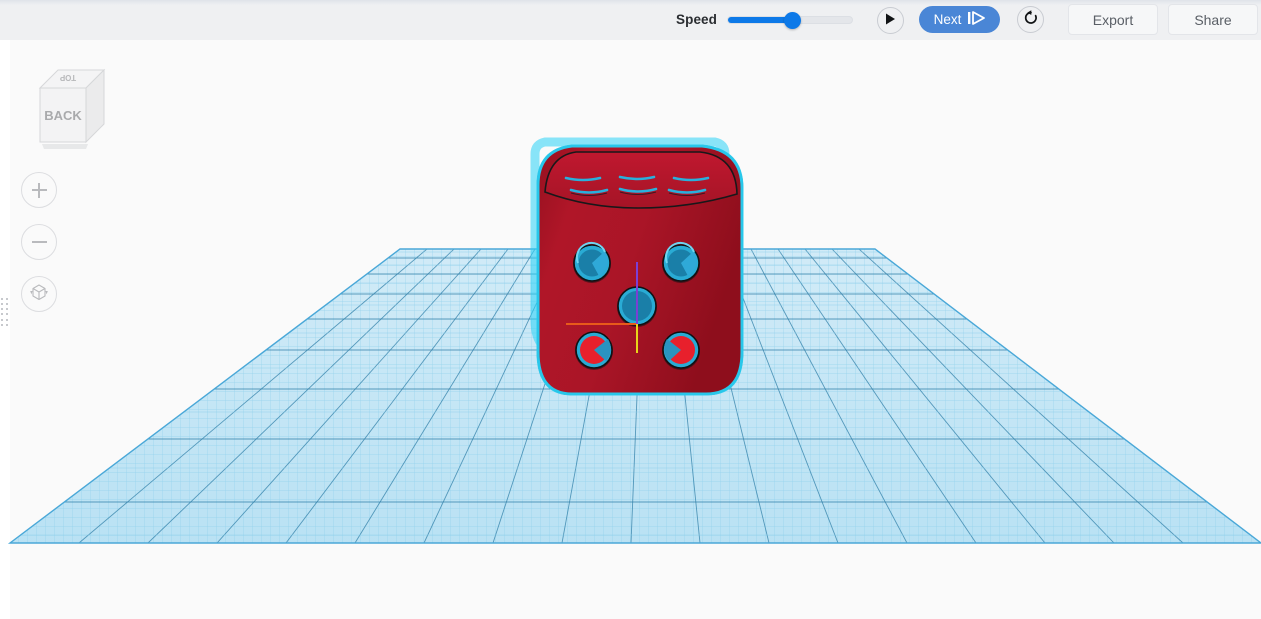 The width and height of the screenshot is (1261, 619). I want to click on zoom-out-button, so click(39, 242).